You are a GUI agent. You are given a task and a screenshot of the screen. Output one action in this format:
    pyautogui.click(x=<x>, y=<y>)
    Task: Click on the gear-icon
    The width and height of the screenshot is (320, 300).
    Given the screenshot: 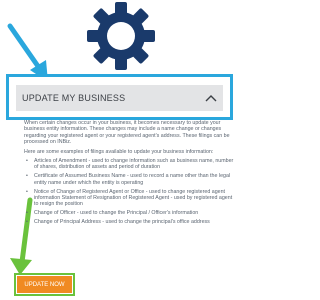 What is the action you would take?
    pyautogui.click(x=121, y=36)
    